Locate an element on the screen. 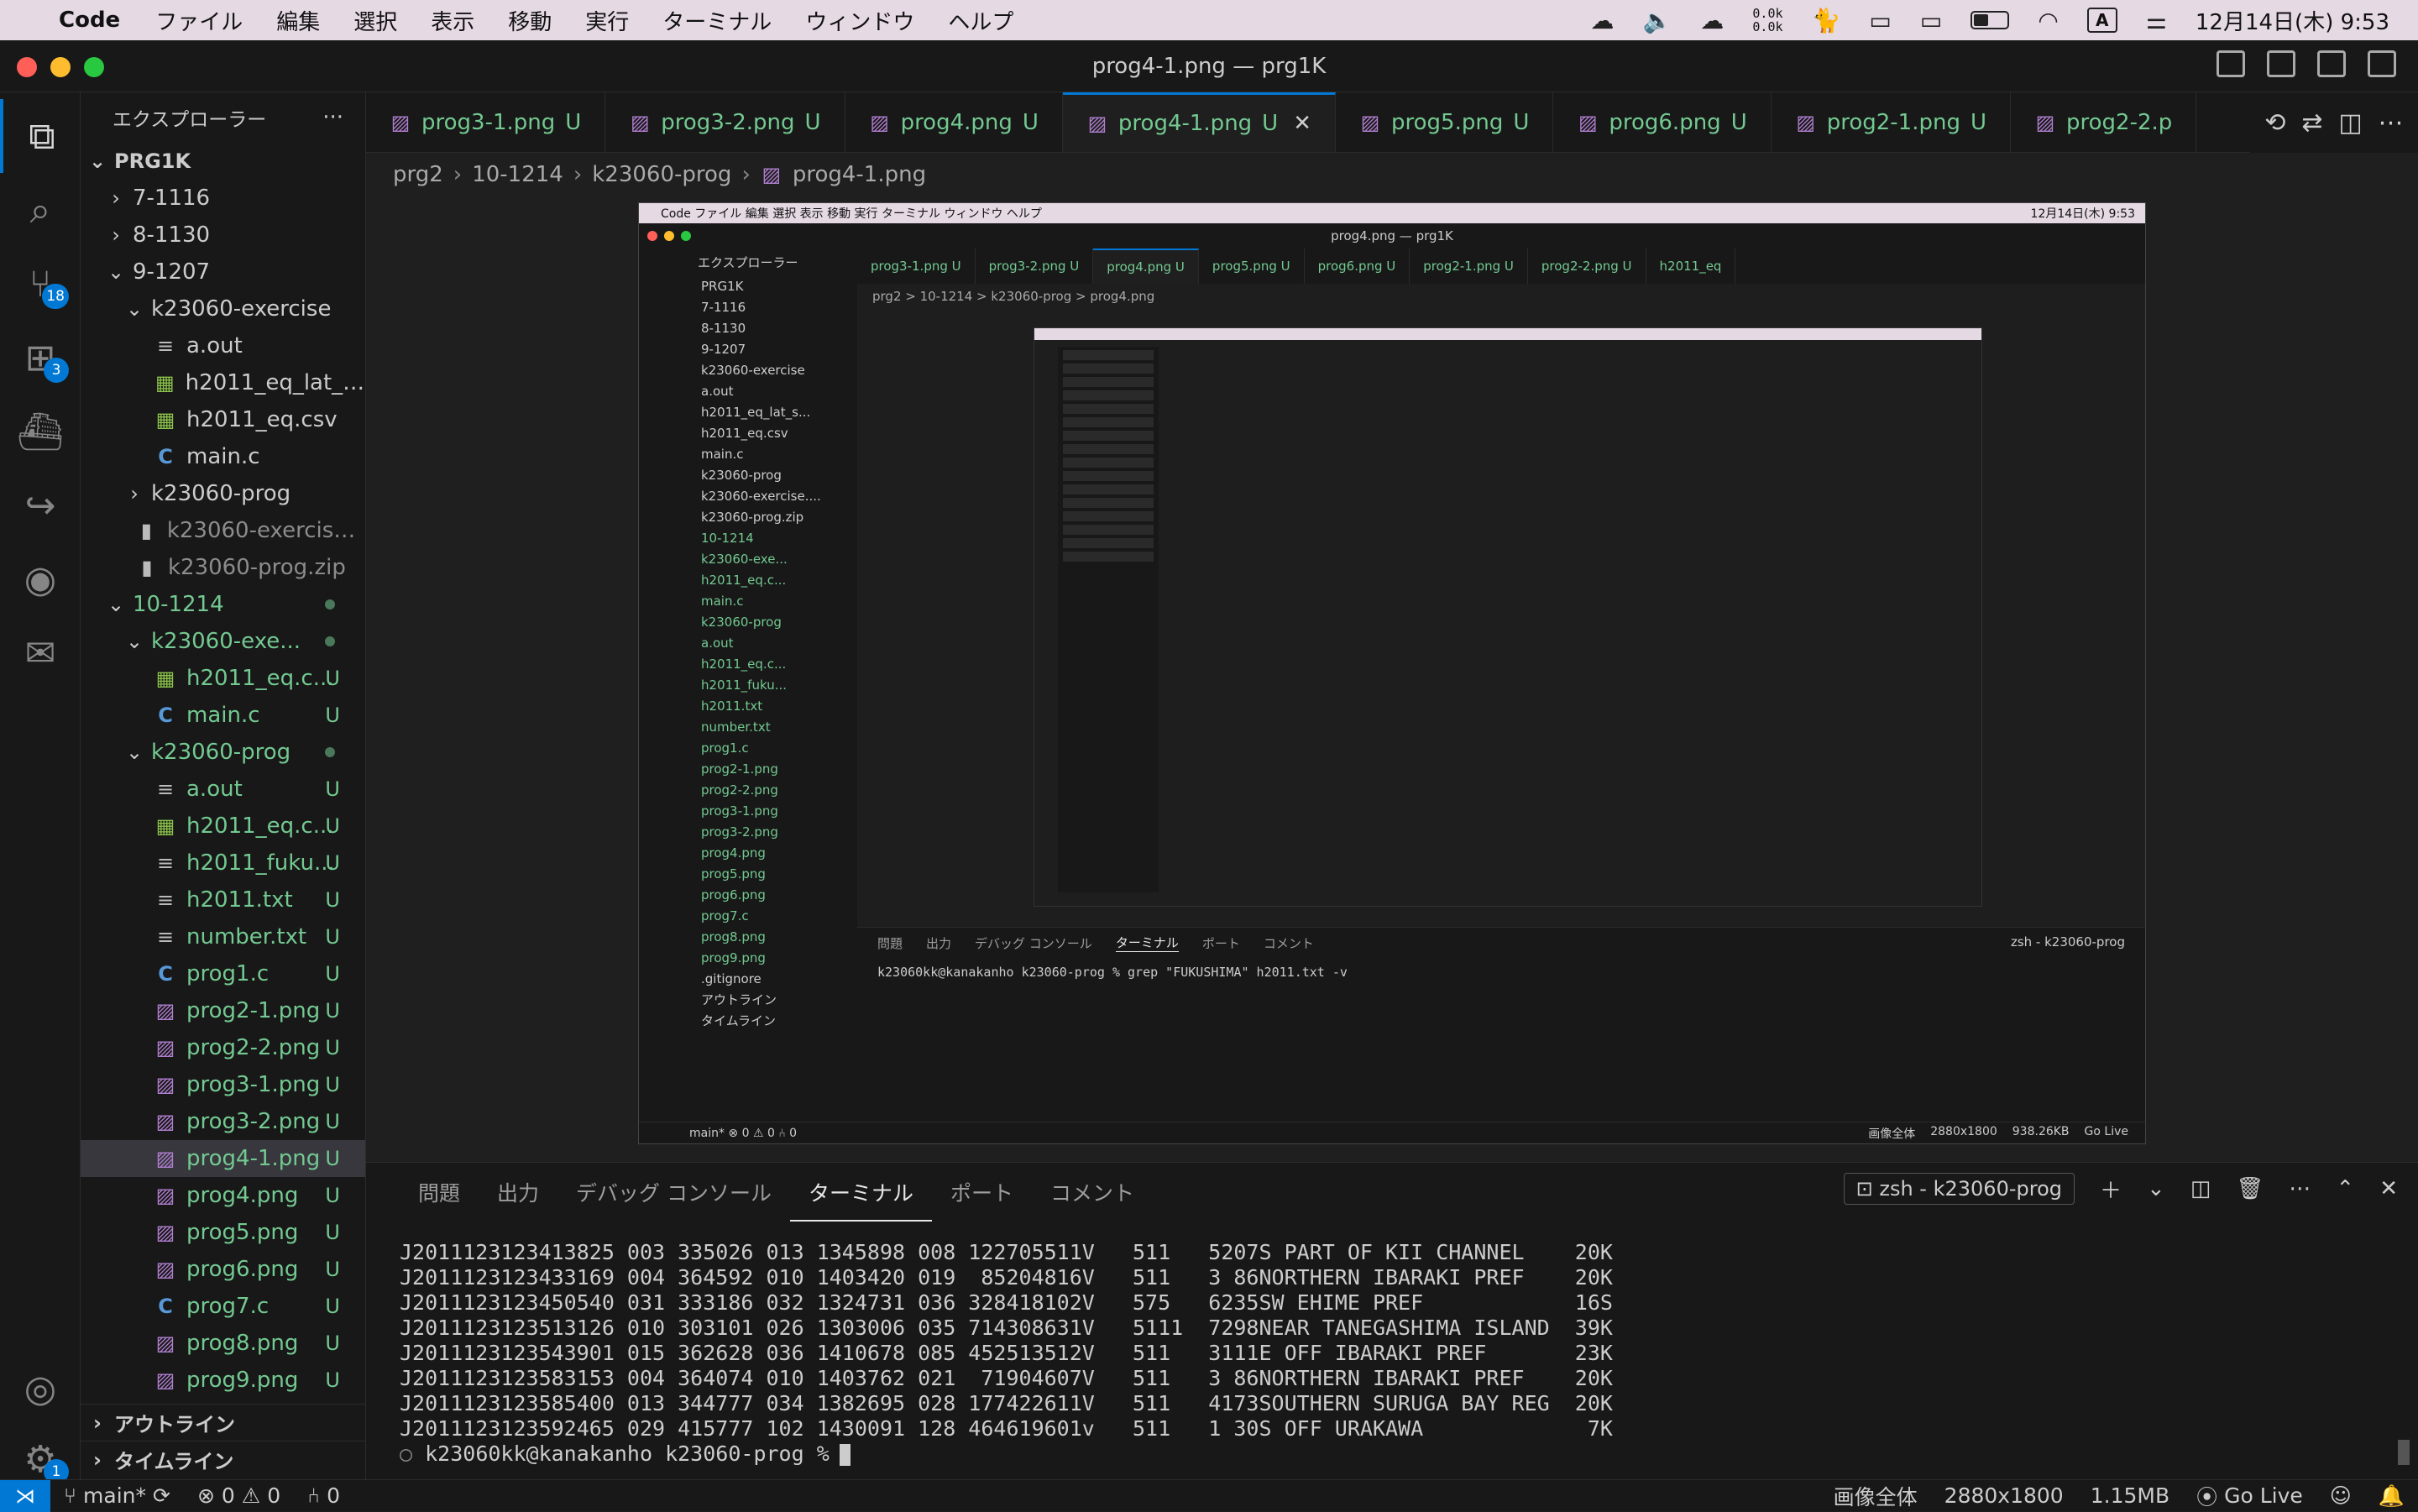 The width and height of the screenshot is (2418, 1512). tab-debug-console: デバッグ コンソール is located at coordinates (673, 1192).